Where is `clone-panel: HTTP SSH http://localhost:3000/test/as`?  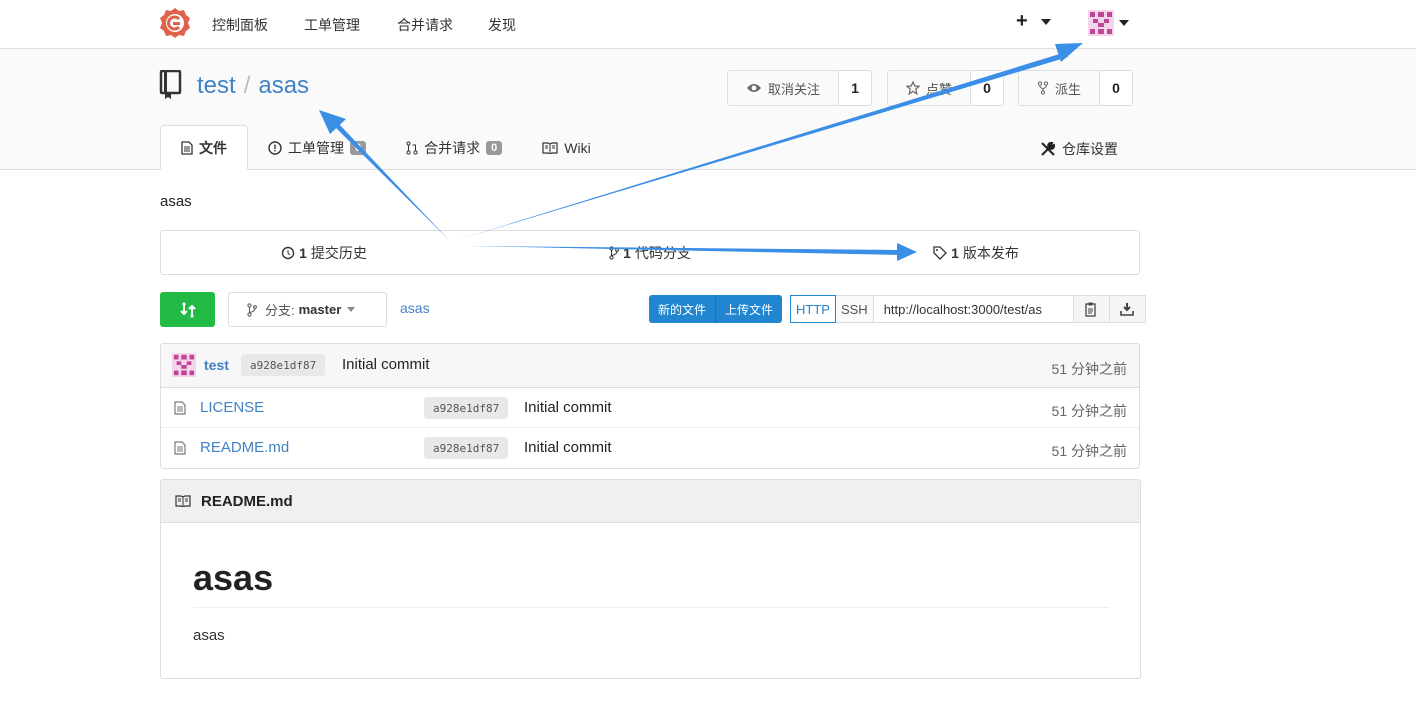 clone-panel: HTTP SSH http://localhost:3000/test/as is located at coordinates (968, 309).